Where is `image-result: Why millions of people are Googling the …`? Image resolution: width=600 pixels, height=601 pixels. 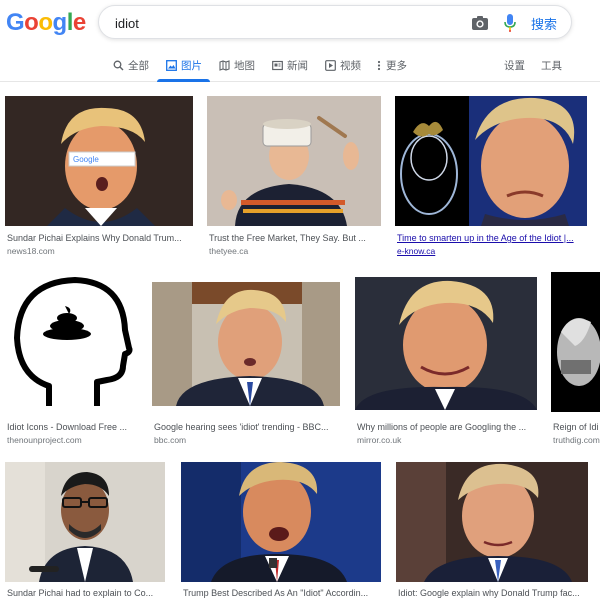 image-result: Why millions of people are Googling the … is located at coordinates (446, 361).